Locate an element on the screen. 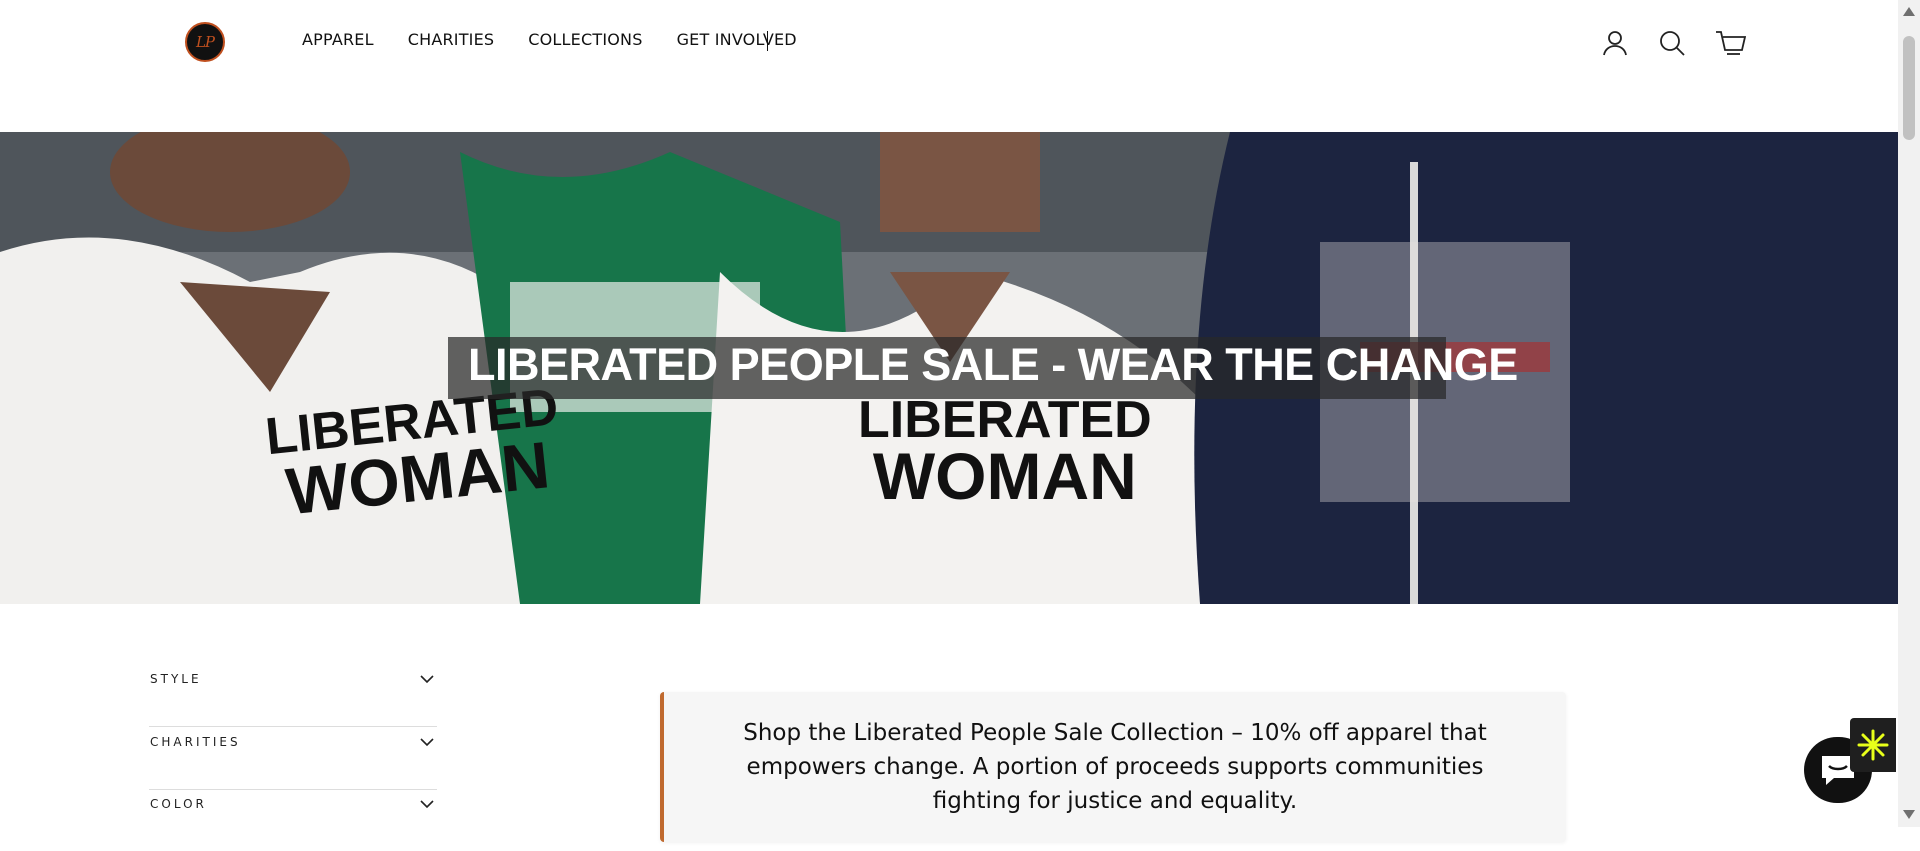  account-icon is located at coordinates (1615, 43).